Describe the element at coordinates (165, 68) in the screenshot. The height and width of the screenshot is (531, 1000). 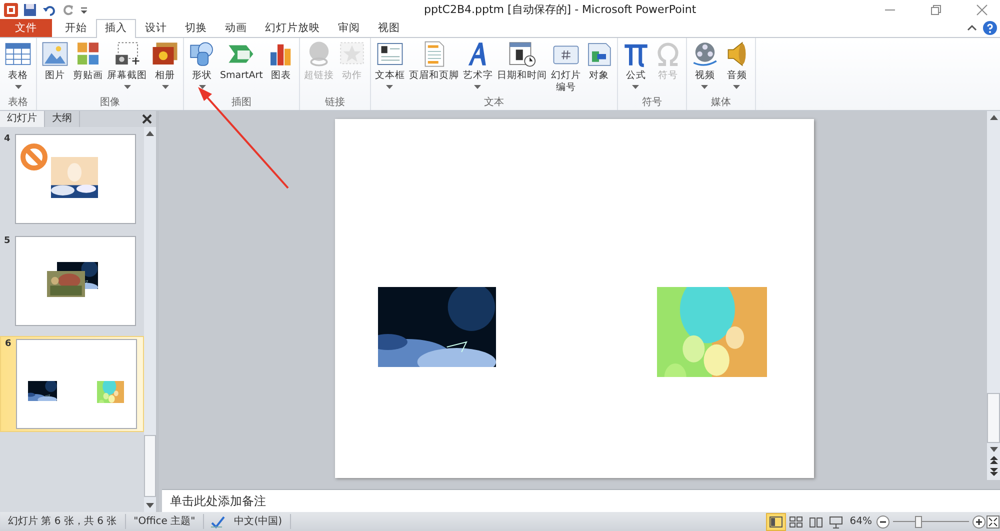
I see `ribbon-button: 相册` at that location.